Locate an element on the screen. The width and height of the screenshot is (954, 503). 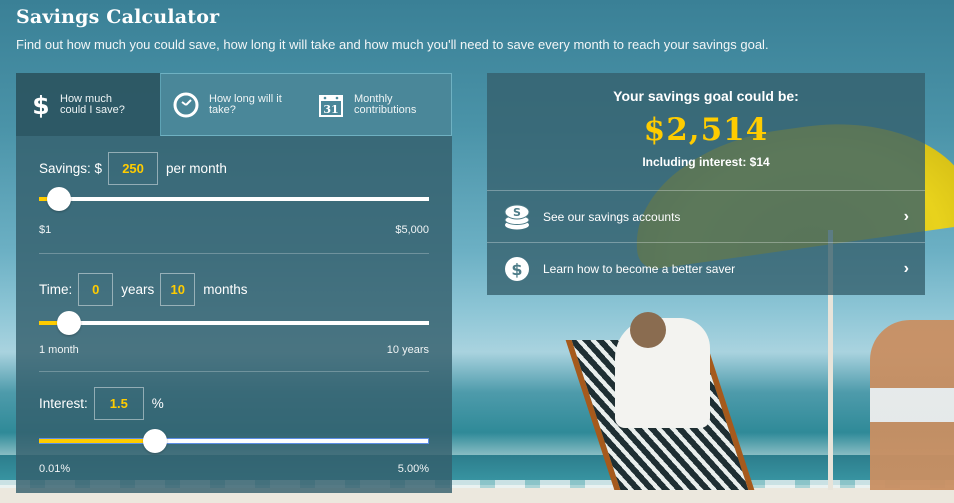
interest-rate-input is located at coordinates (118, 403).